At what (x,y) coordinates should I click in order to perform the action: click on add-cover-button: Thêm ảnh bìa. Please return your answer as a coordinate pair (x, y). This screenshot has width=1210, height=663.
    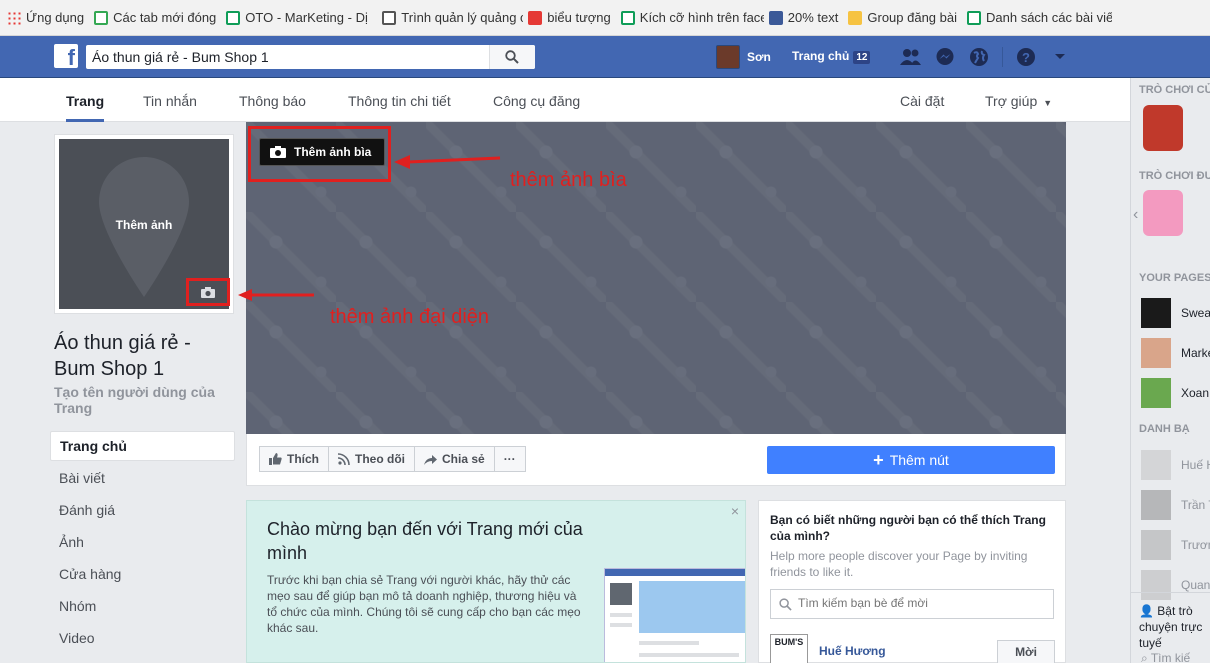
    Looking at the image, I should click on (322, 152).